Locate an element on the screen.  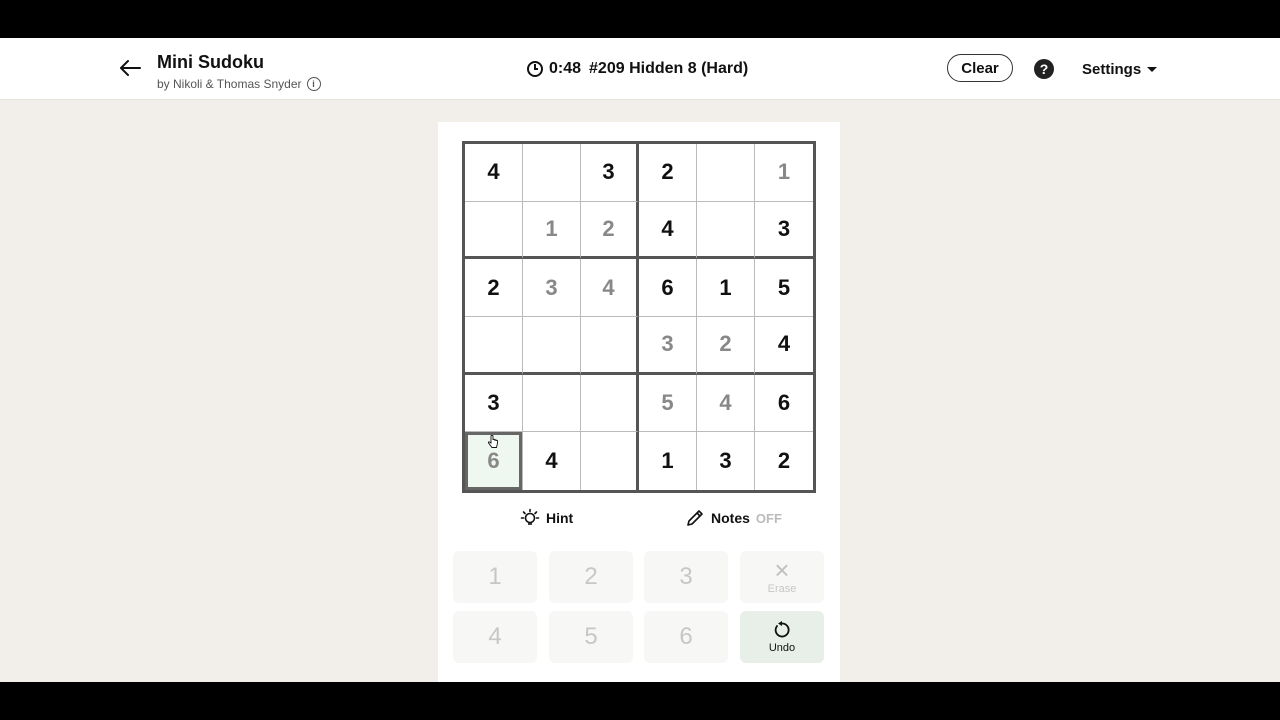
puzzle-label: #209 Hidden 8 (Hard) is located at coordinates (669, 68).